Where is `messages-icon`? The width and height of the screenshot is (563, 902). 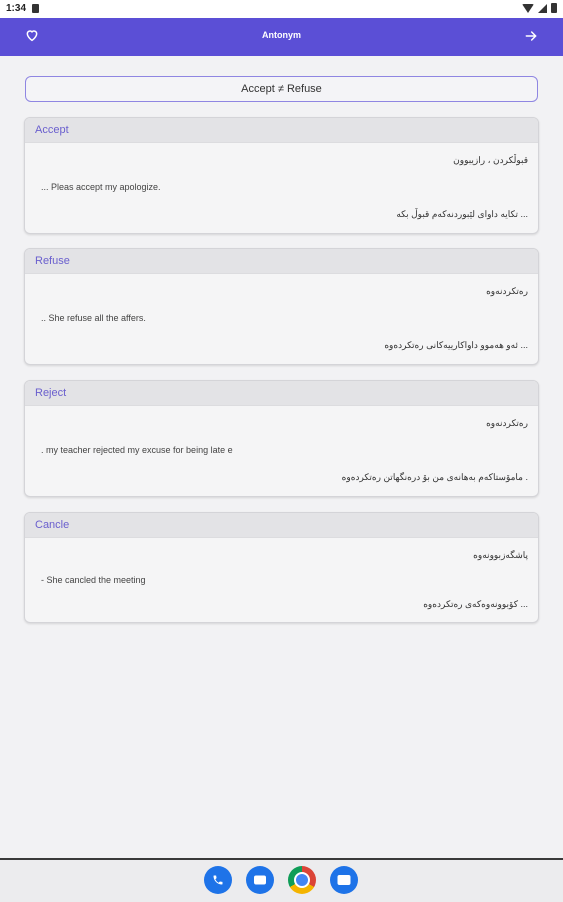 messages-icon is located at coordinates (260, 880).